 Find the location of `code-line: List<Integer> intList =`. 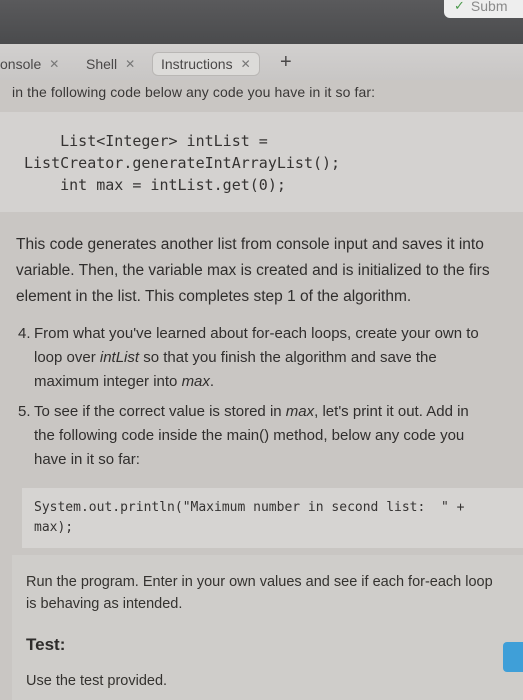

code-line: List<Integer> intList = is located at coordinates (146, 141).